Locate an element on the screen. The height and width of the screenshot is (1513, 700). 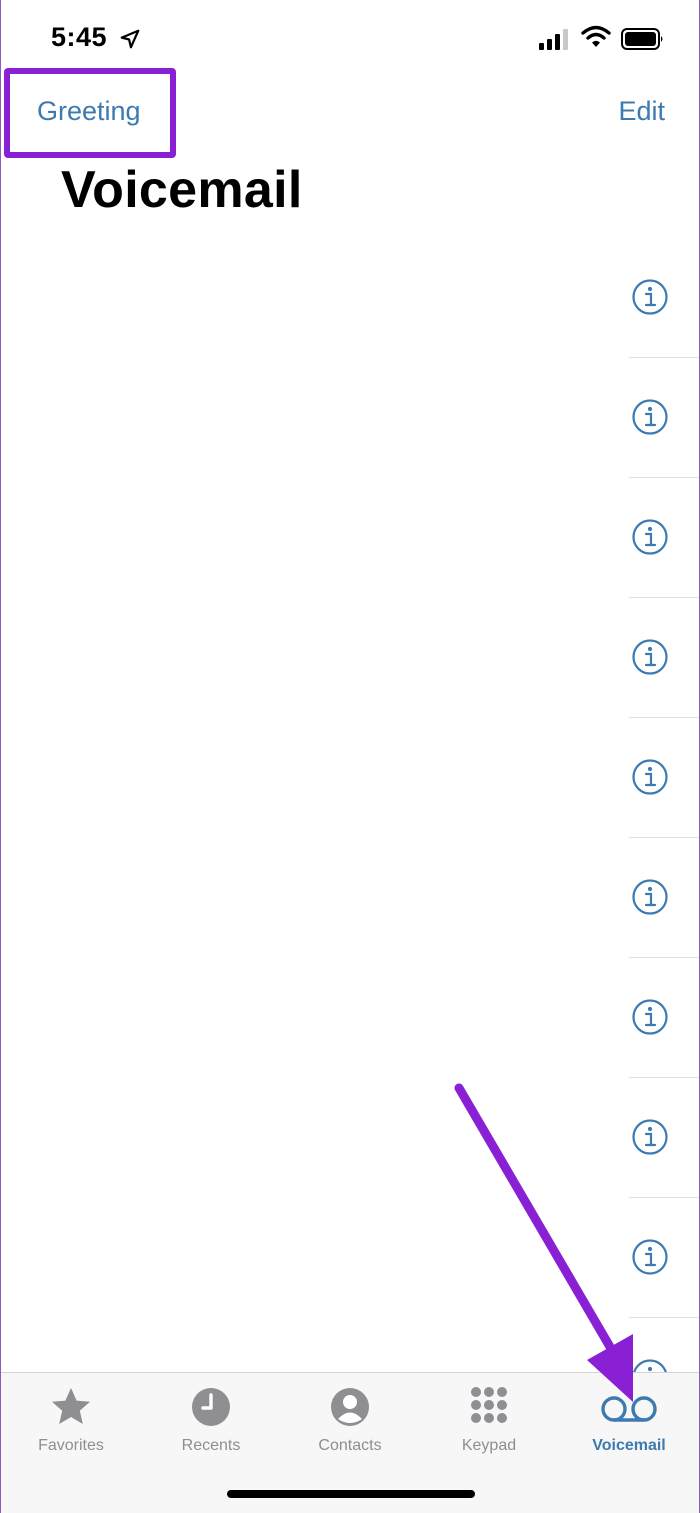
tab-contacts: Contacts is located at coordinates (350, 1425).